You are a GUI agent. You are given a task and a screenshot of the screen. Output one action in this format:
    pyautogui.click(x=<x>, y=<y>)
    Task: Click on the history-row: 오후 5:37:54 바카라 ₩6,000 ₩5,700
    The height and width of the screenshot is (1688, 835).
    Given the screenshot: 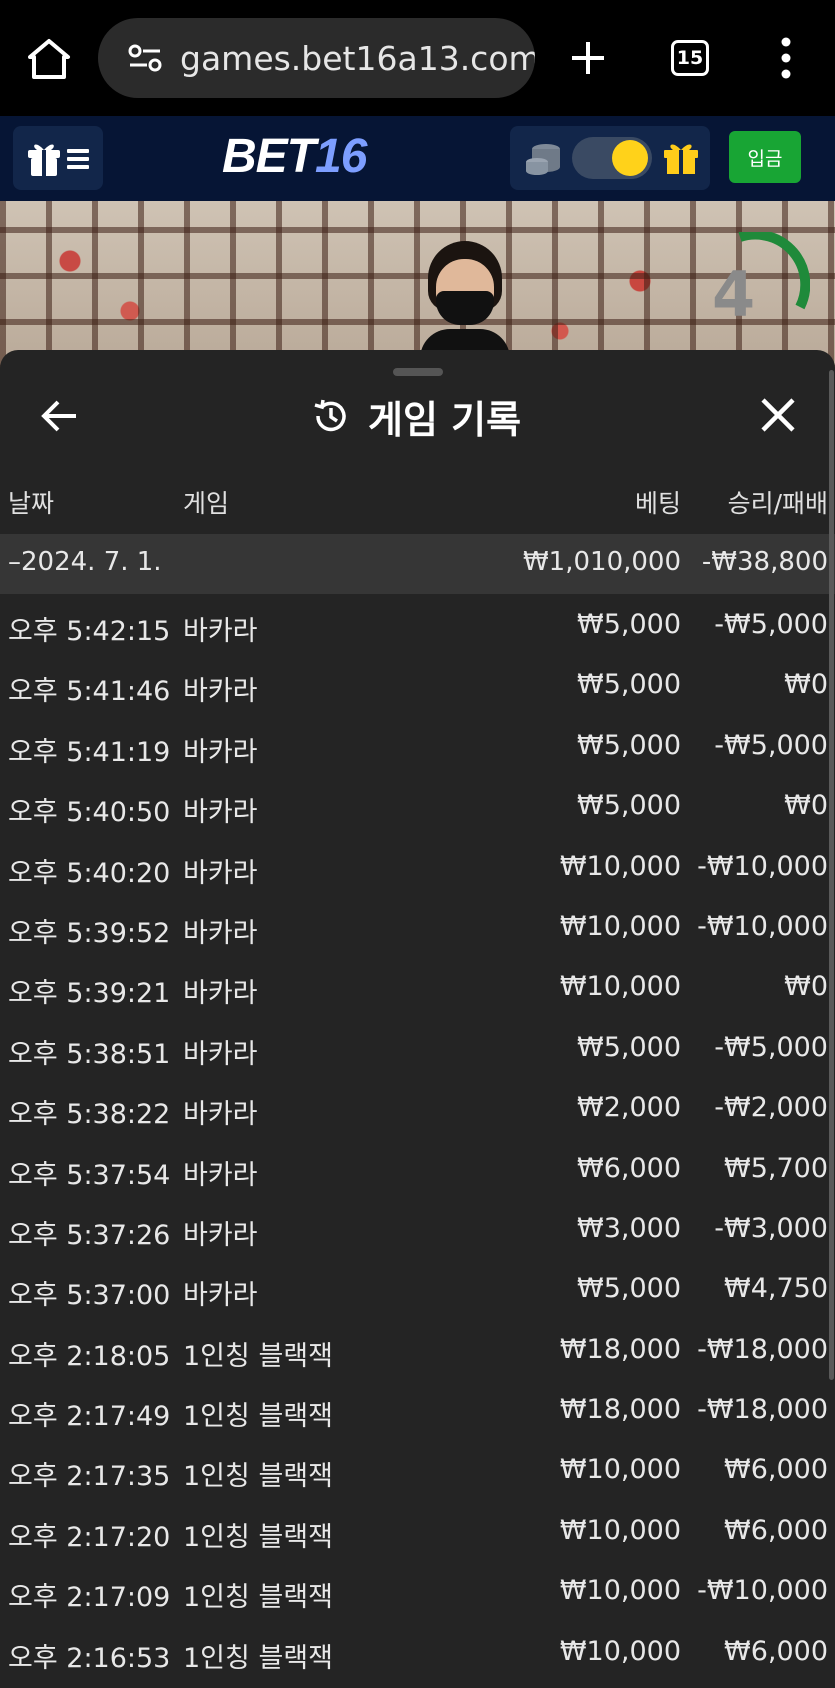 What is the action you would take?
    pyautogui.click(x=417, y=1168)
    